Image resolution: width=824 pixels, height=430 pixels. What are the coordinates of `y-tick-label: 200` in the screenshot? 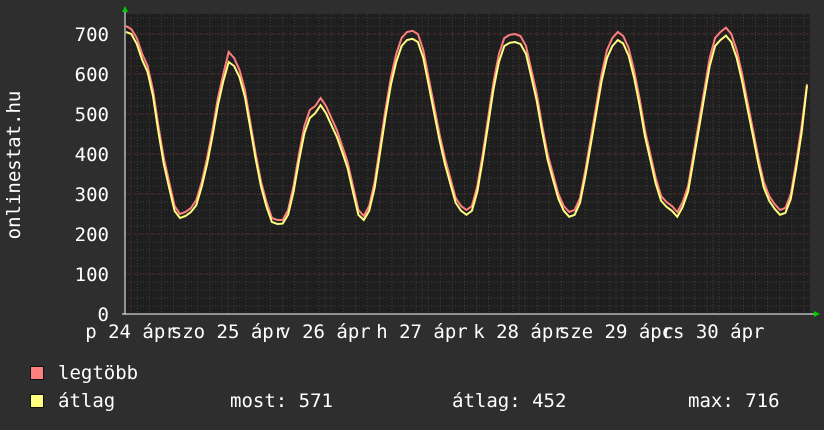 It's located at (92, 235).